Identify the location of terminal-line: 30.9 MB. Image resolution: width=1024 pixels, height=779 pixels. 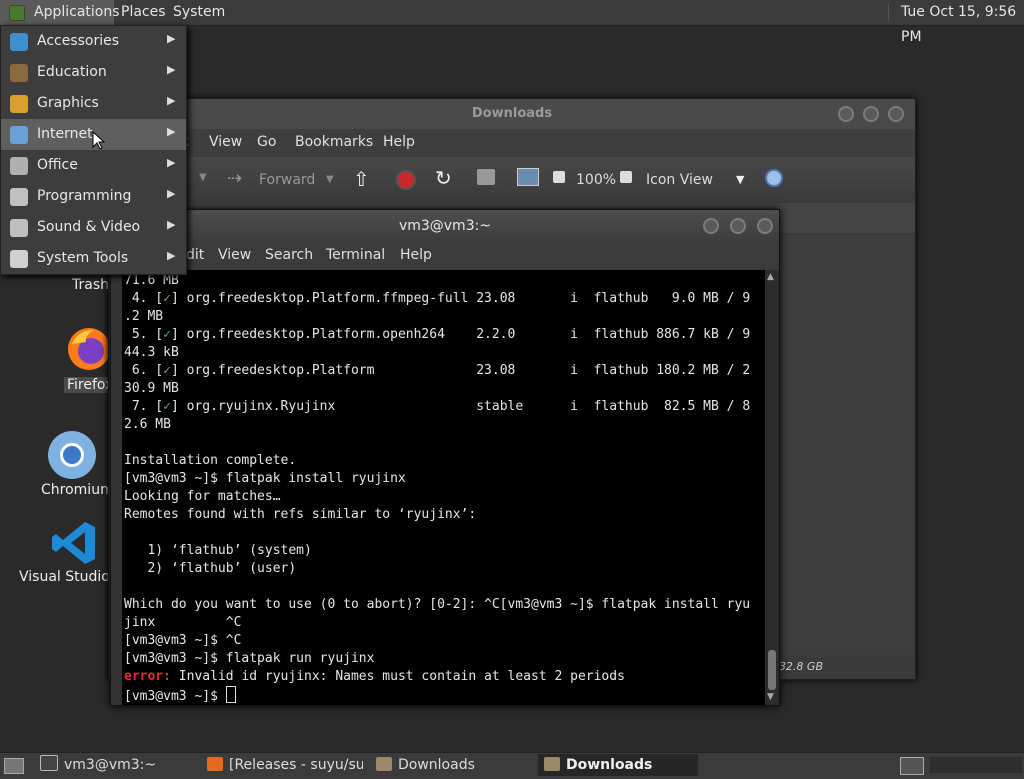
(151, 388).